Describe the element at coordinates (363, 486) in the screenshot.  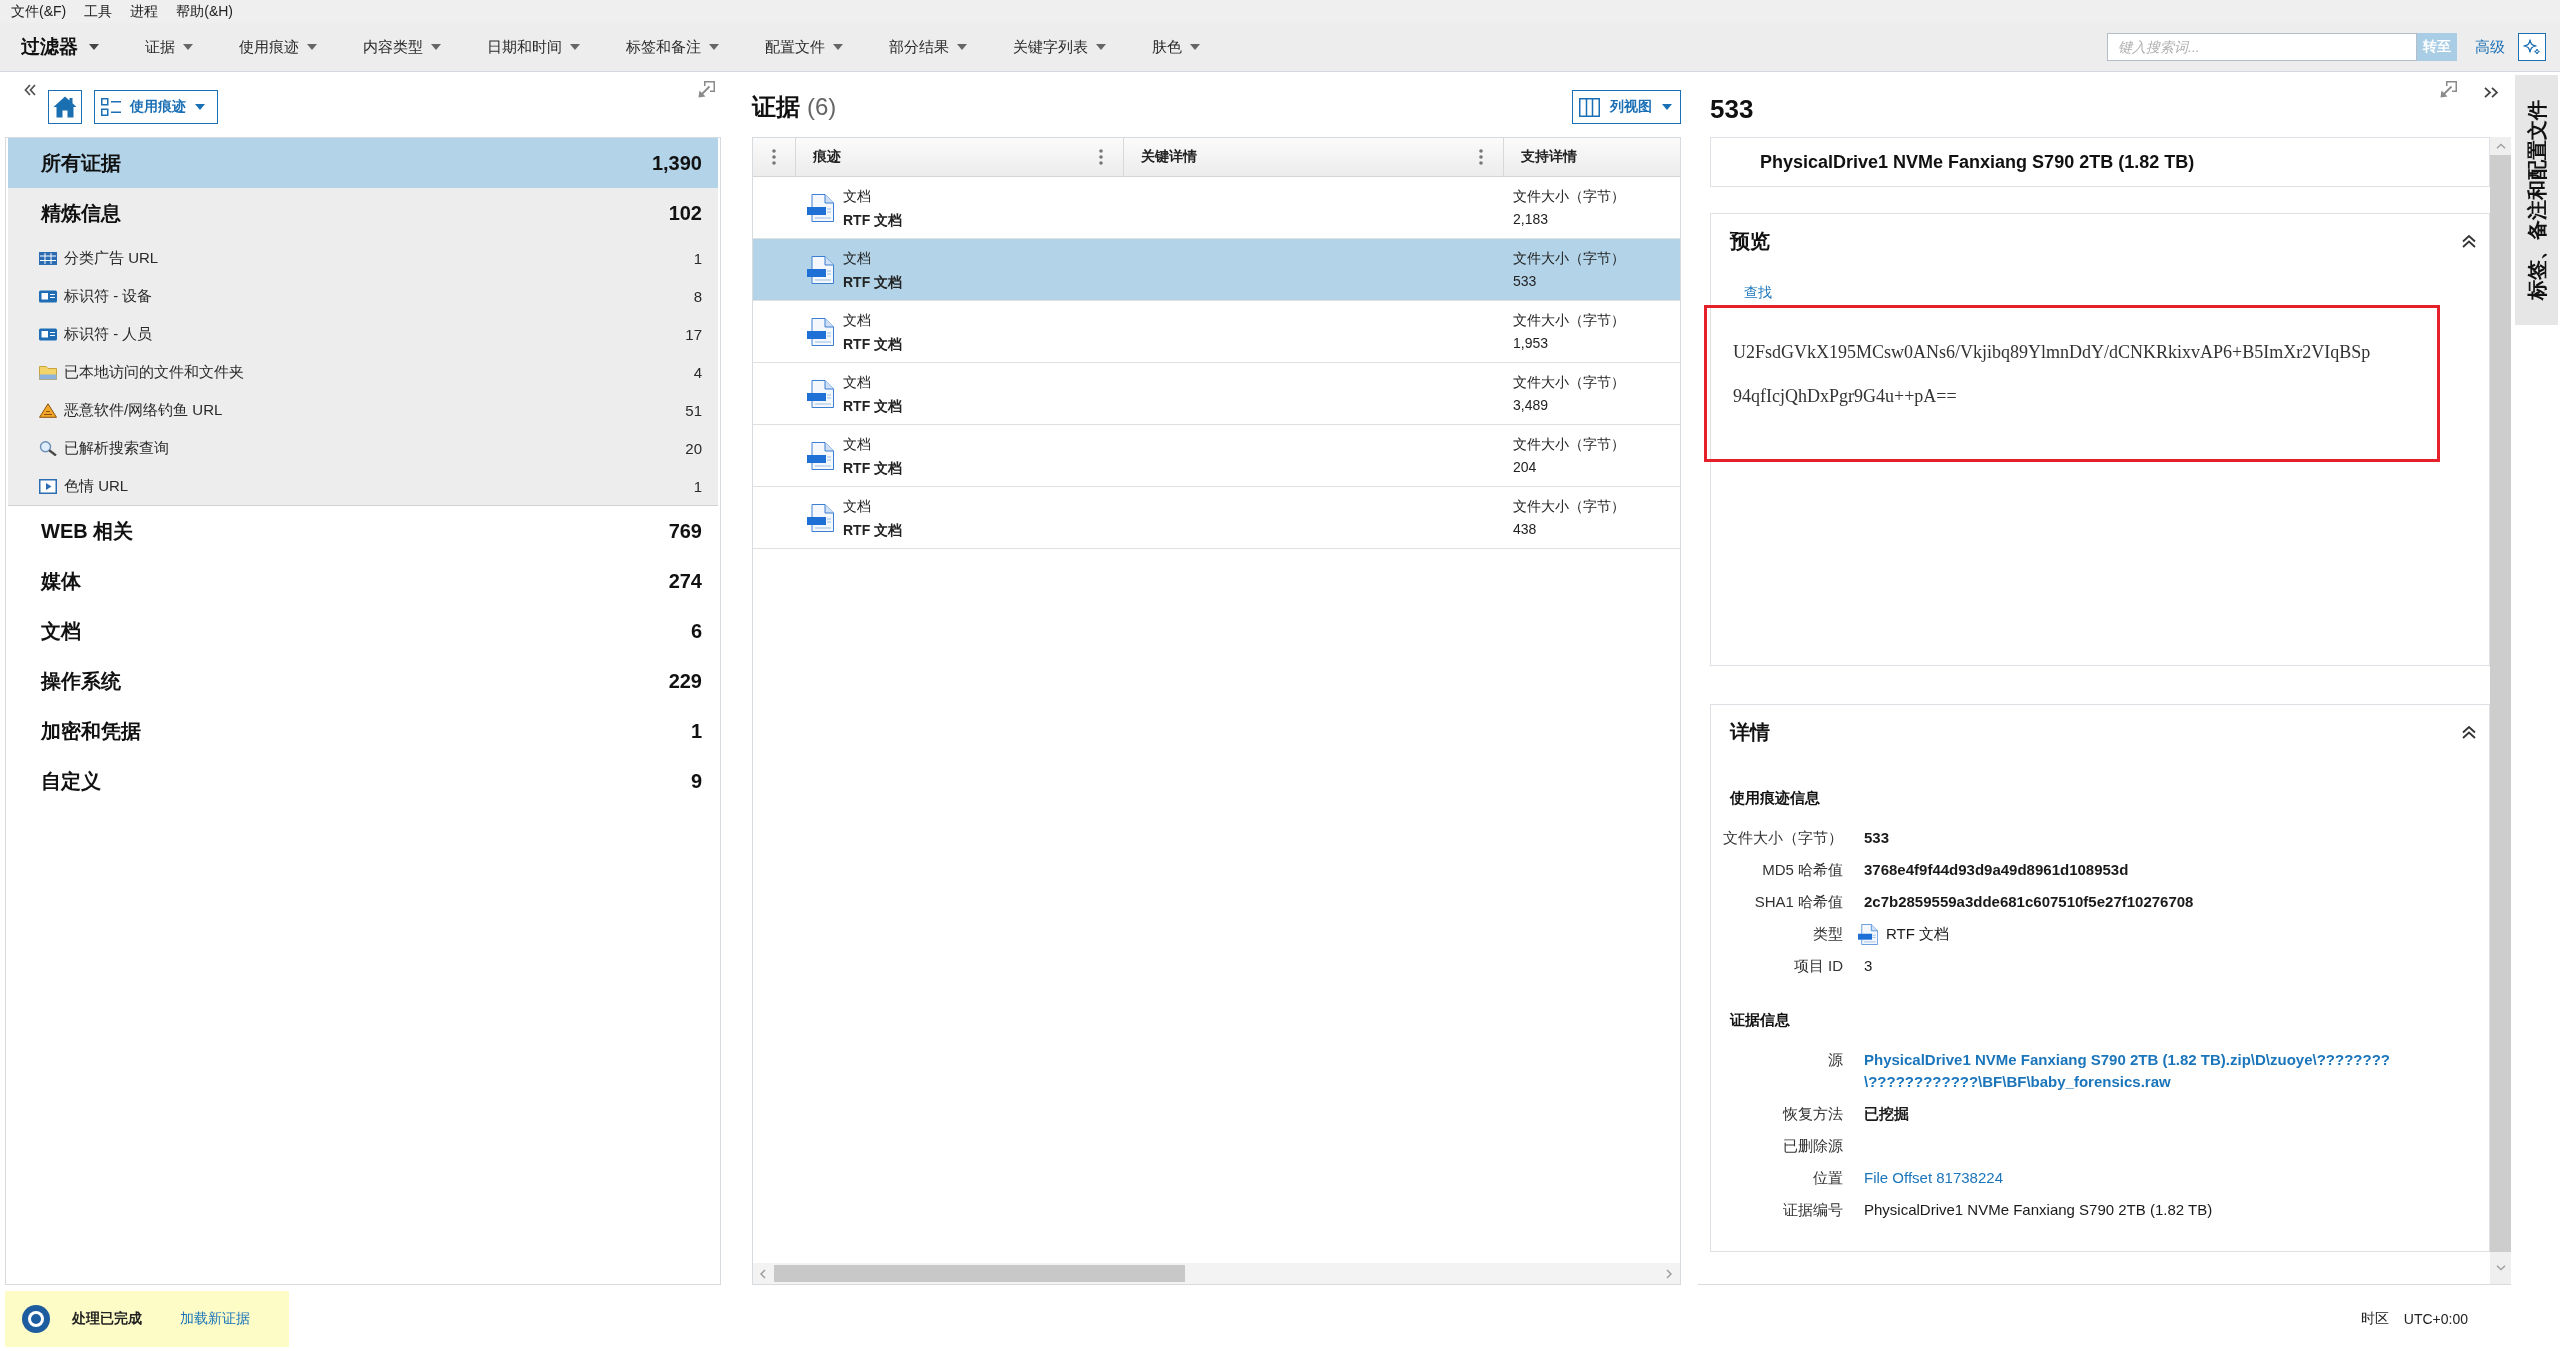
I see `category-item: 色情 URL 1` at that location.